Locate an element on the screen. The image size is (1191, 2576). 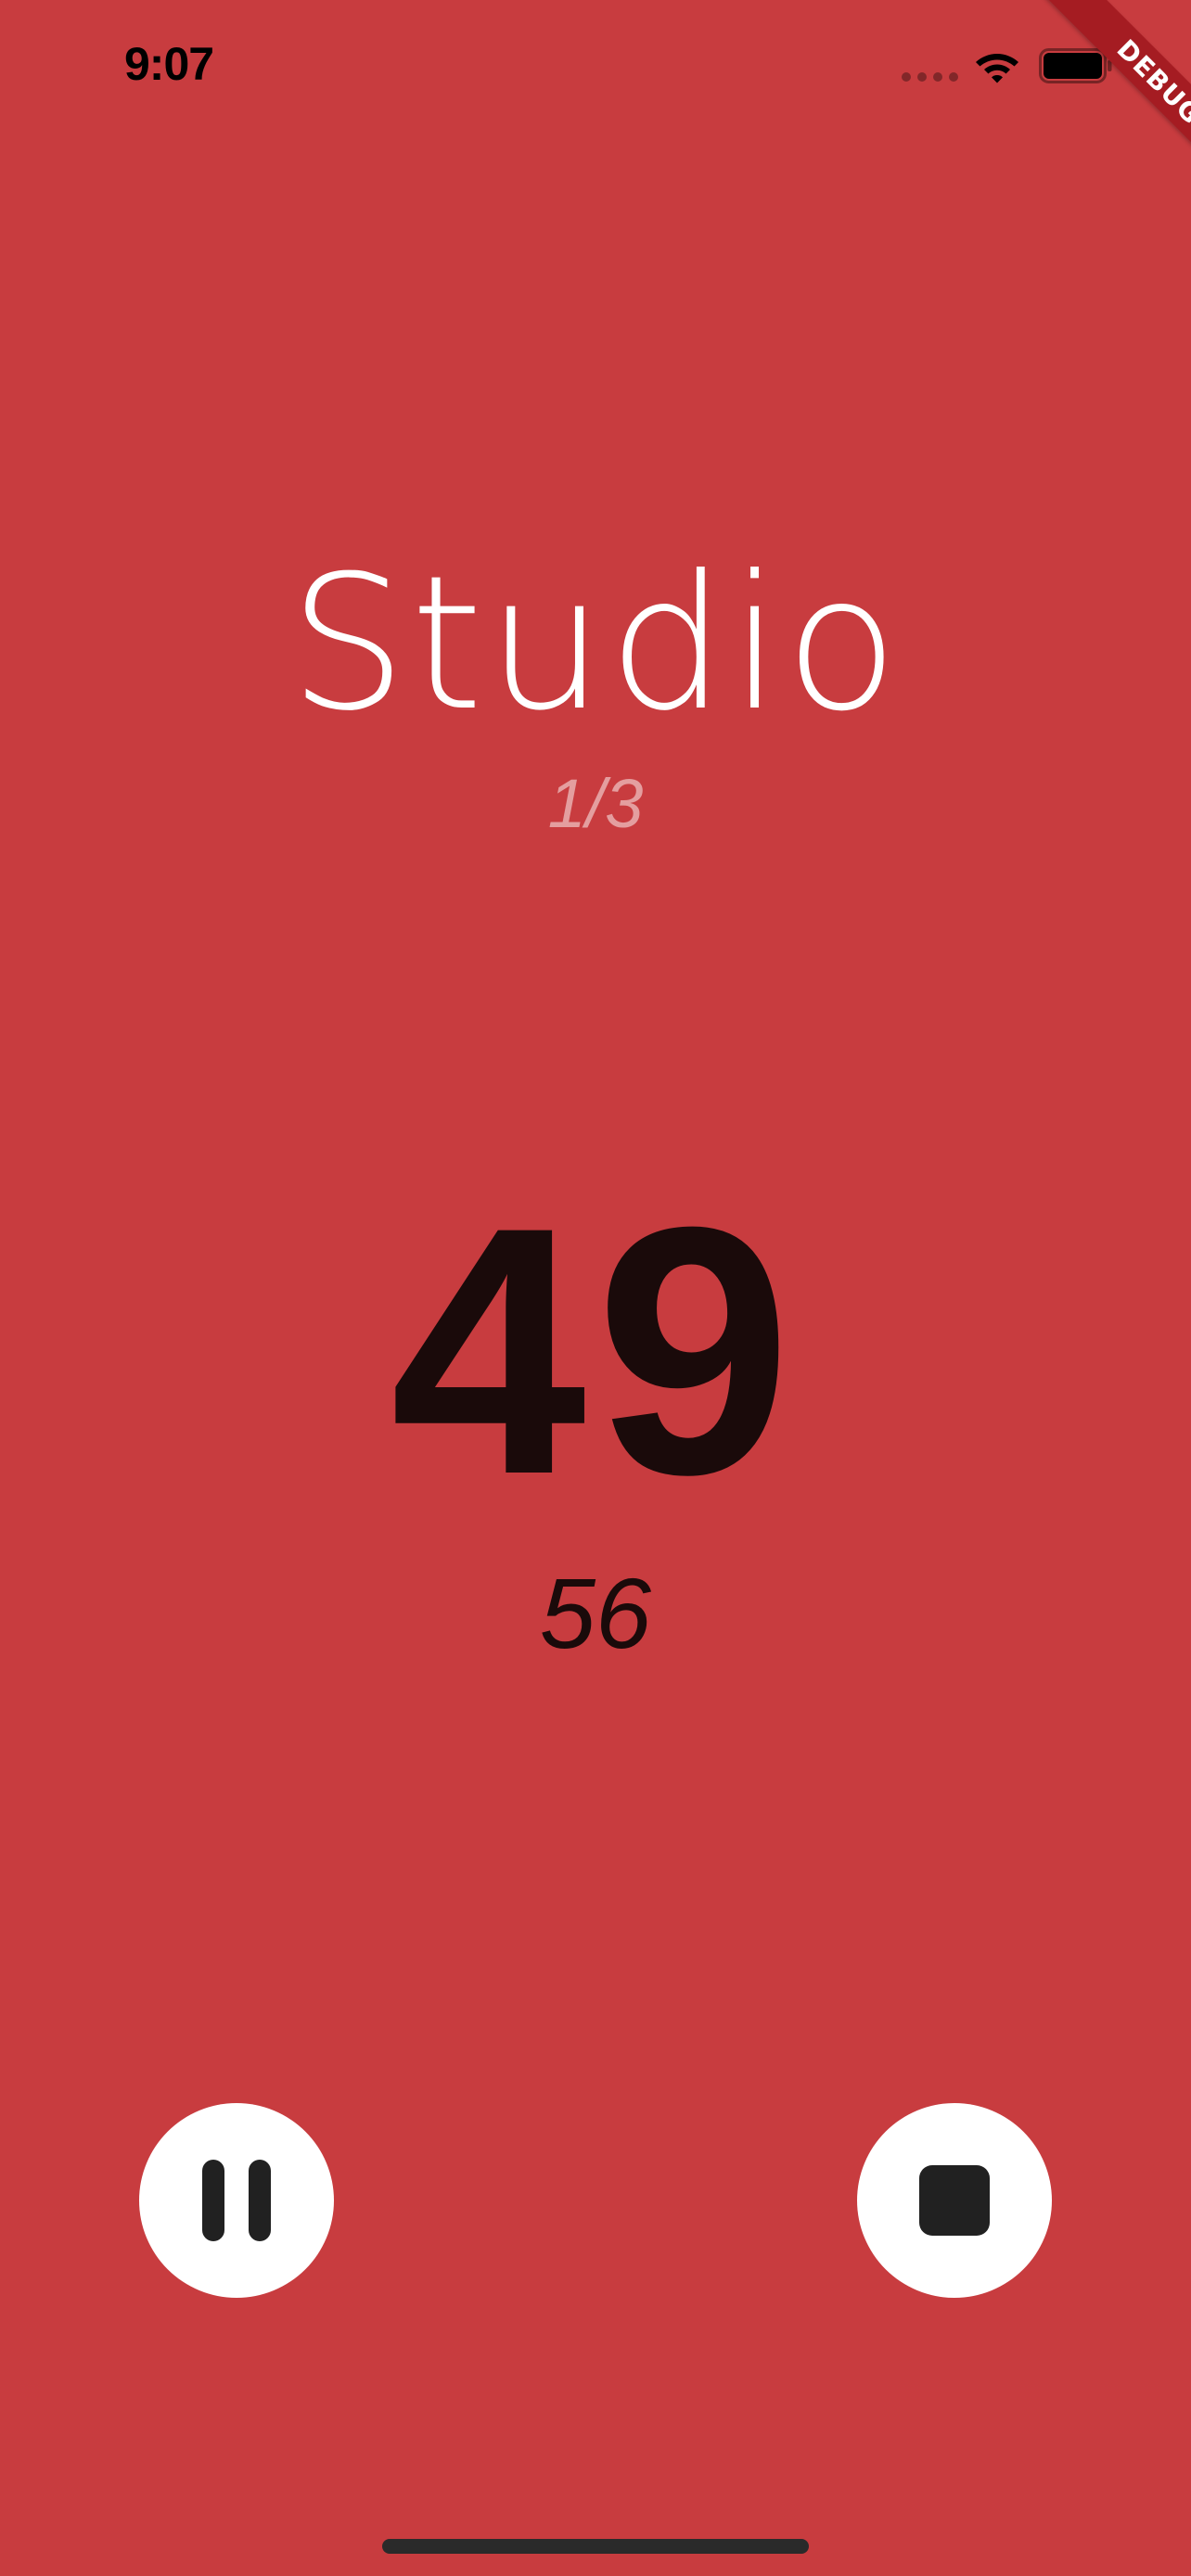
status-time: 9:07 is located at coordinates (169, 64).